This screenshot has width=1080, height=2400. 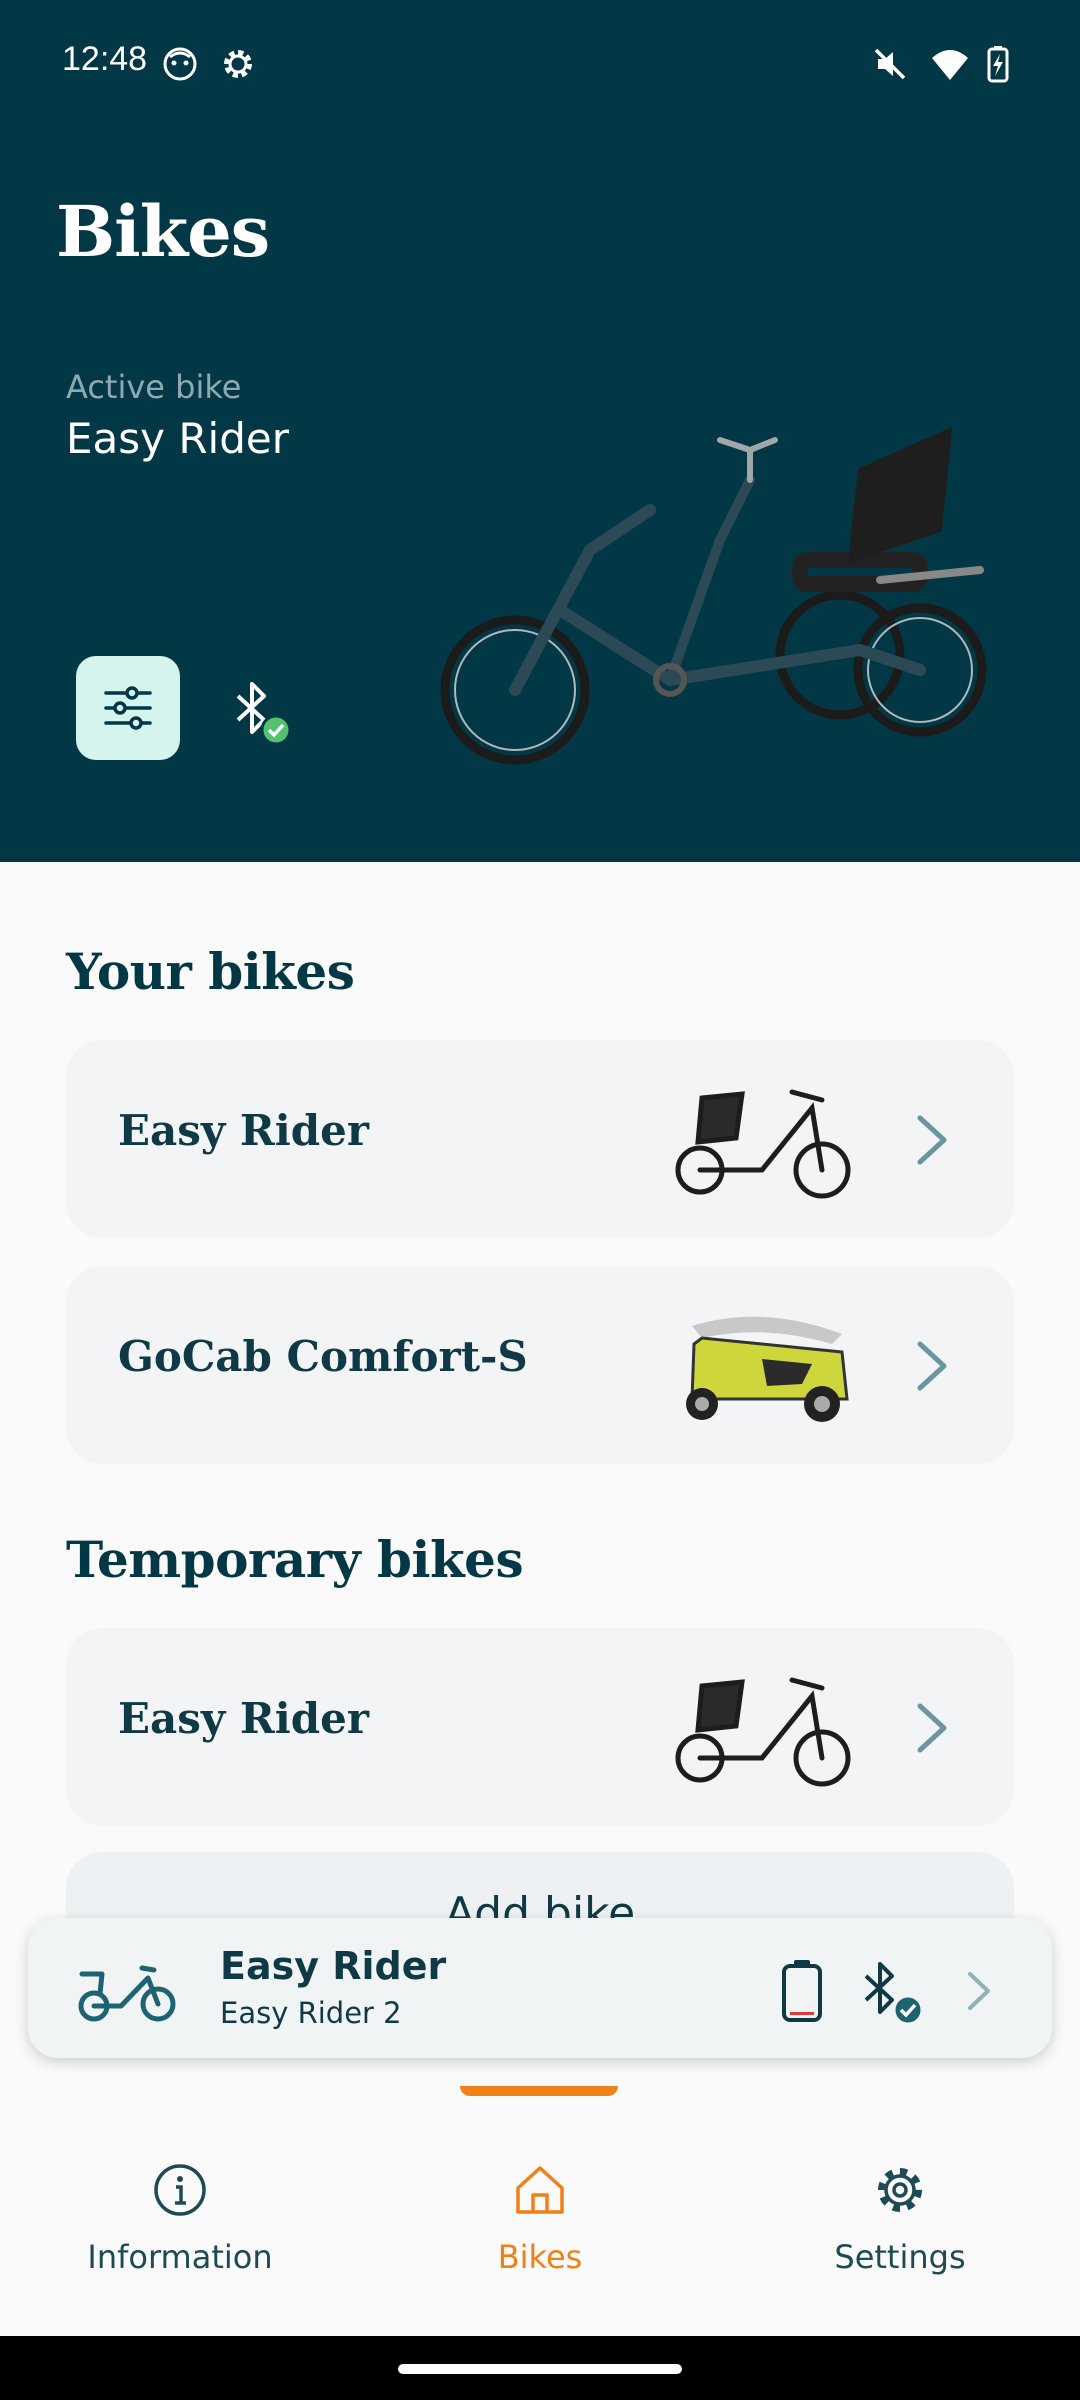 I want to click on battery-low-icon, so click(x=802, y=1991).